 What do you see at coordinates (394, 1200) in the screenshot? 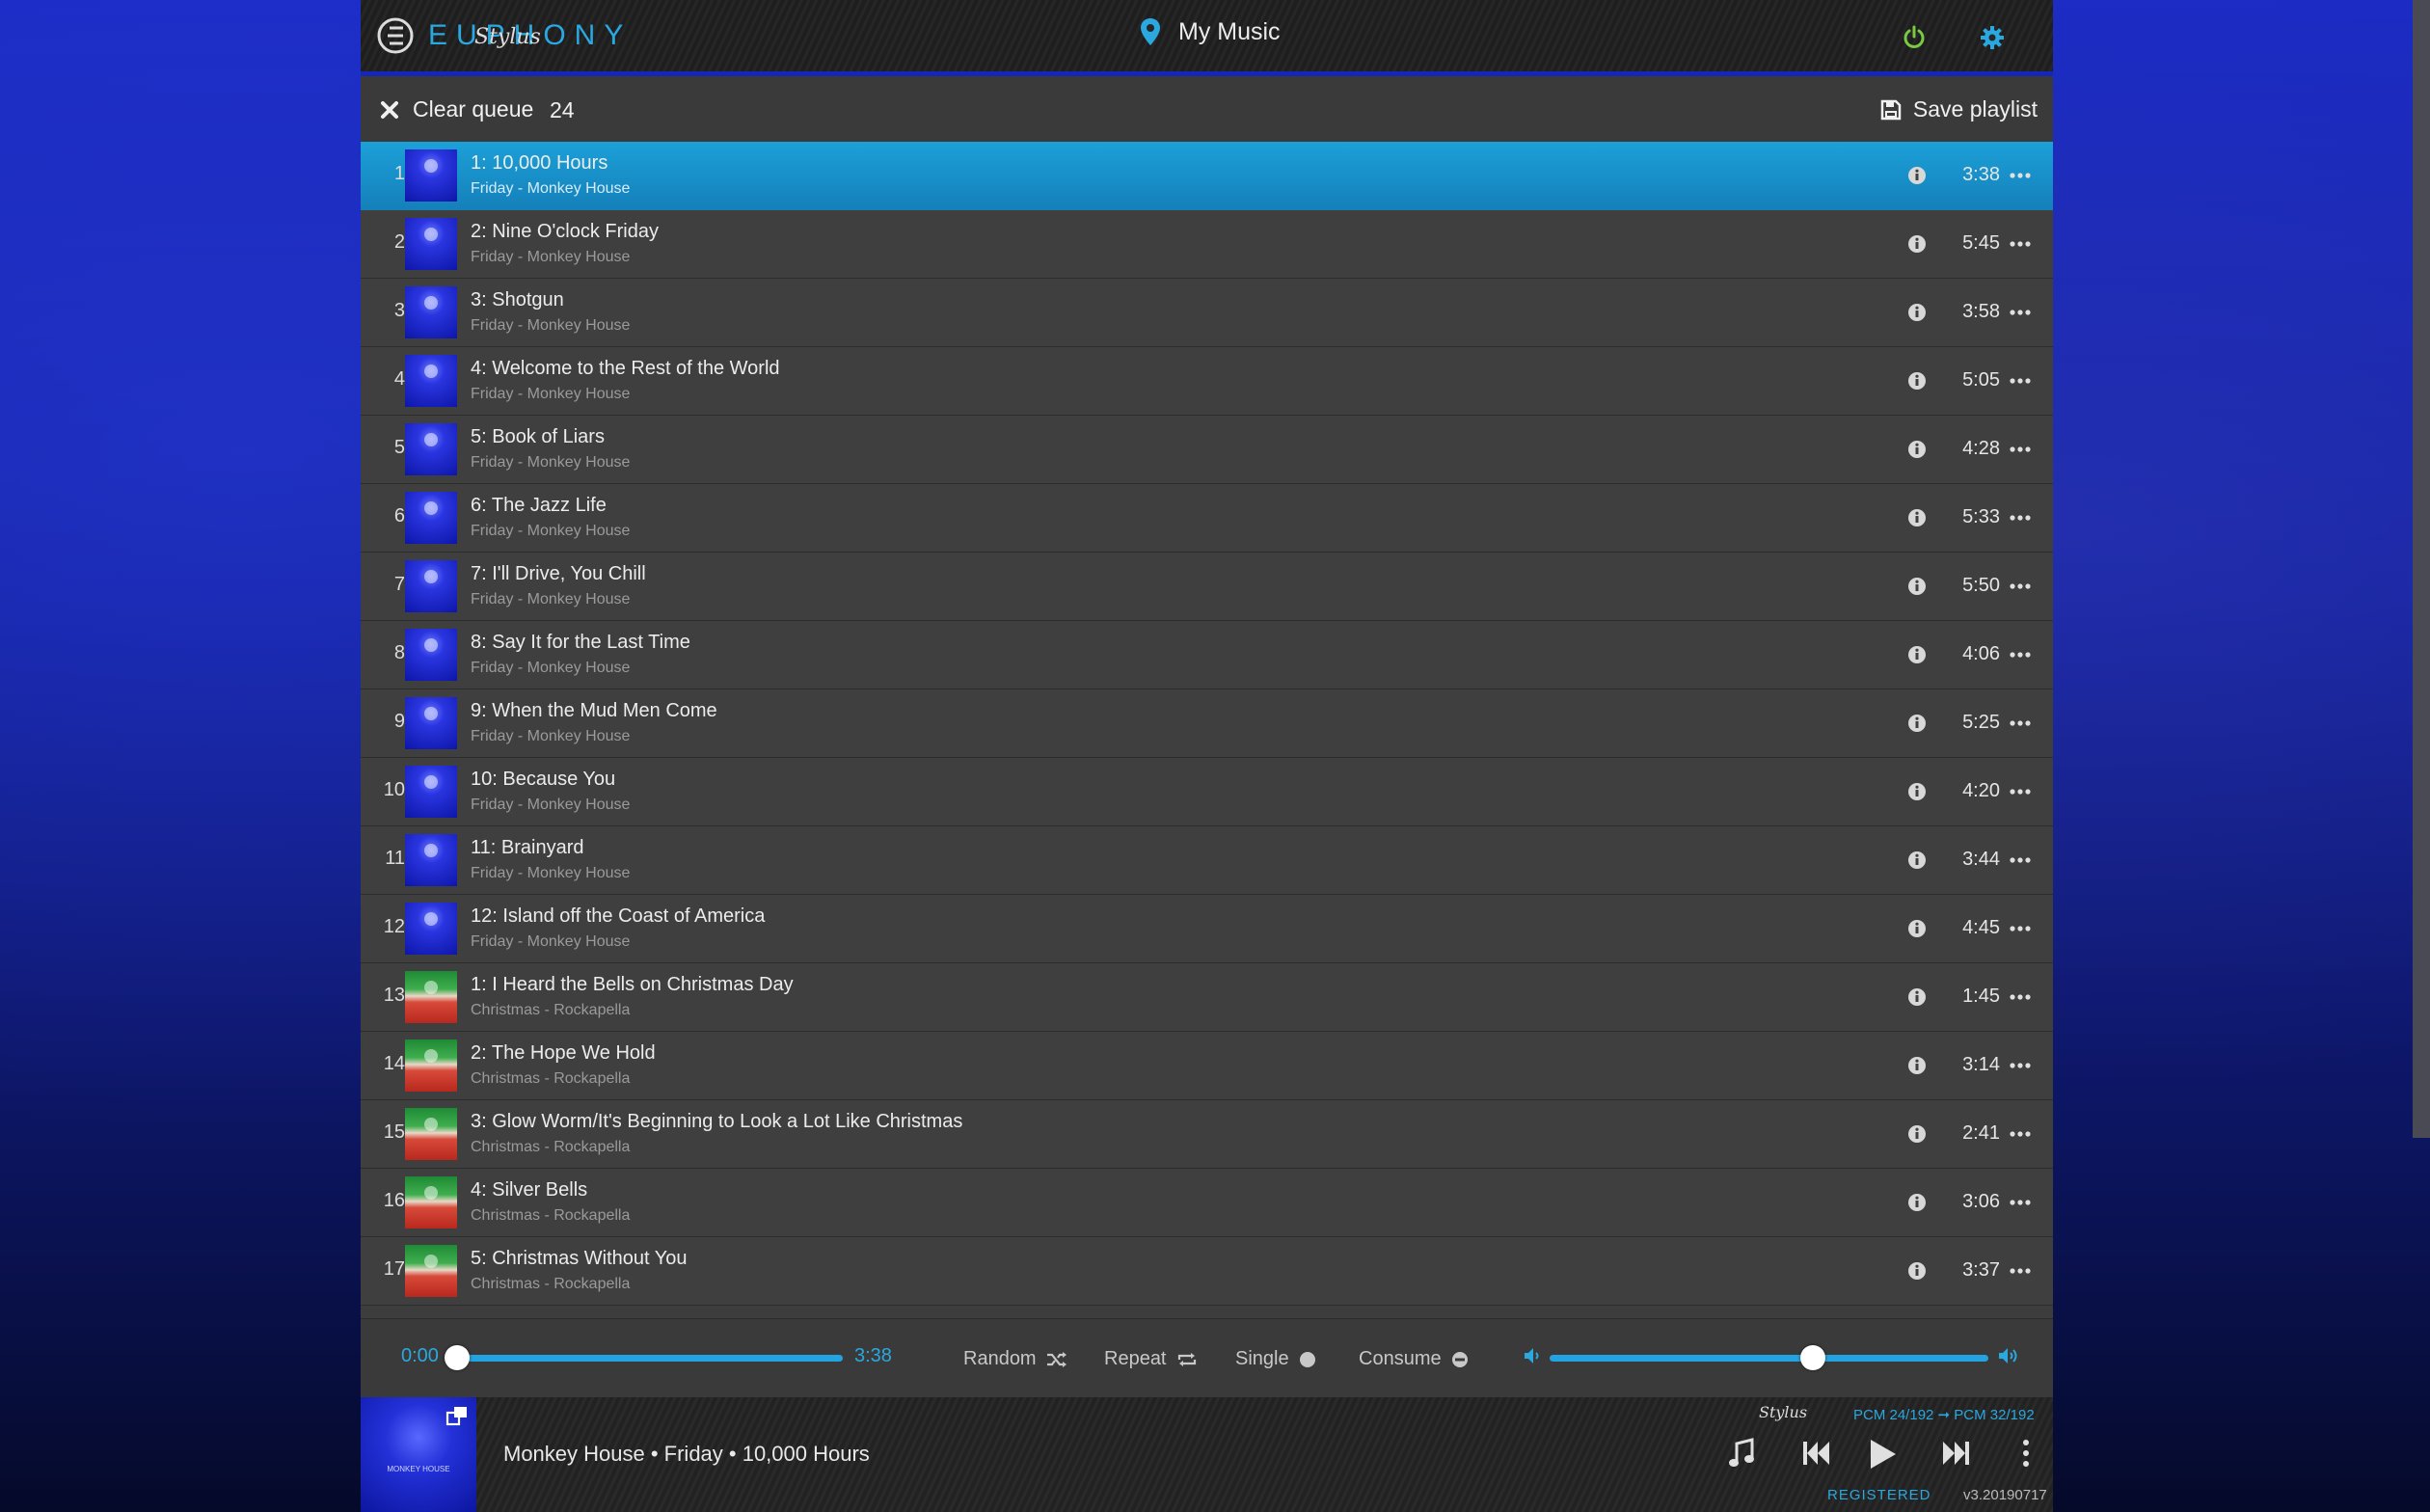
I see `row-number: 16` at bounding box center [394, 1200].